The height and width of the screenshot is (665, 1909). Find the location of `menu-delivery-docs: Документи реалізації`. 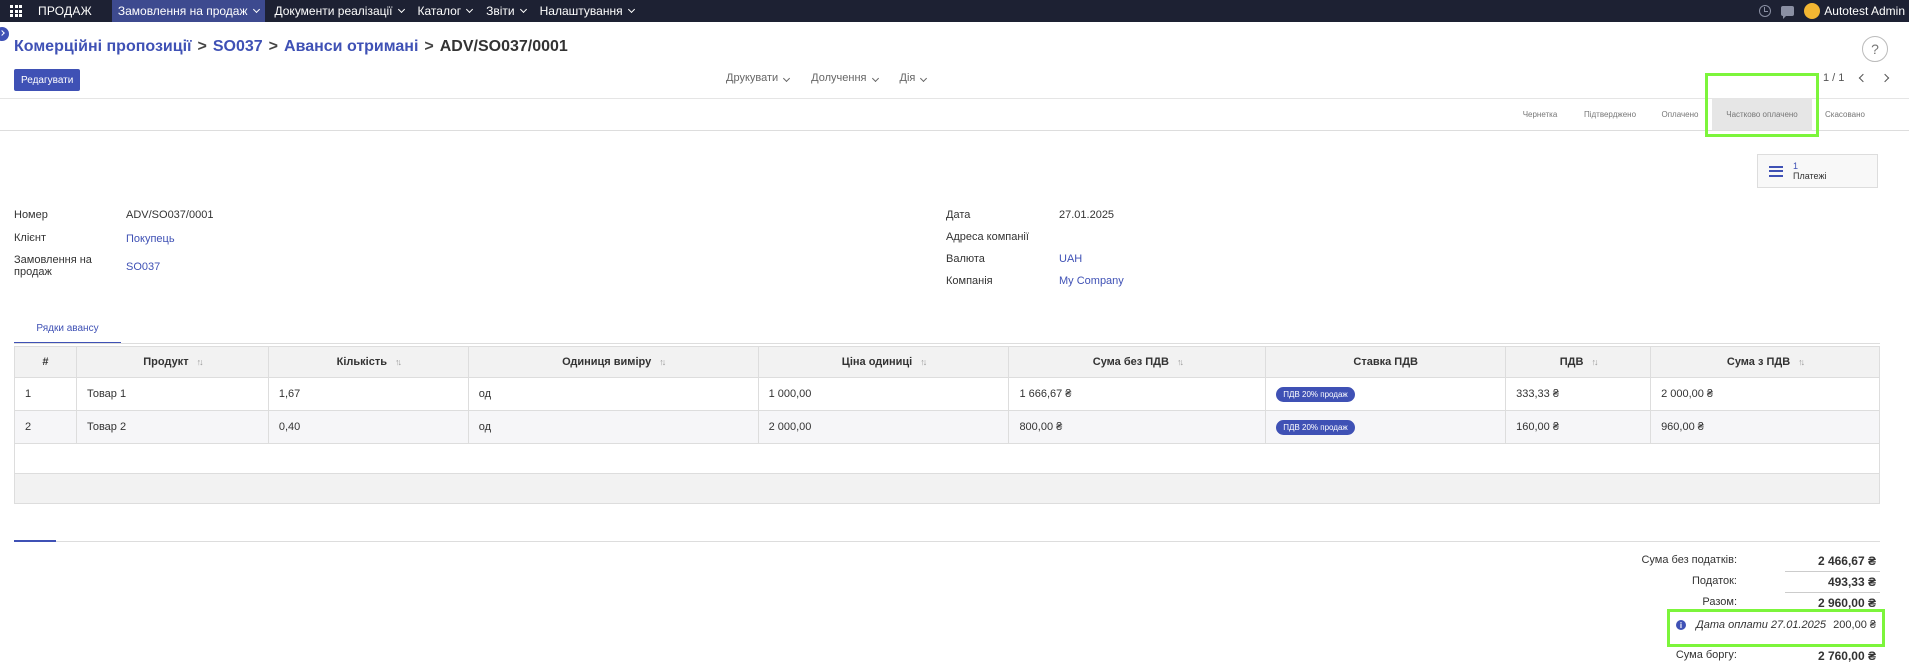

menu-delivery-docs: Документи реалізації is located at coordinates (339, 11).